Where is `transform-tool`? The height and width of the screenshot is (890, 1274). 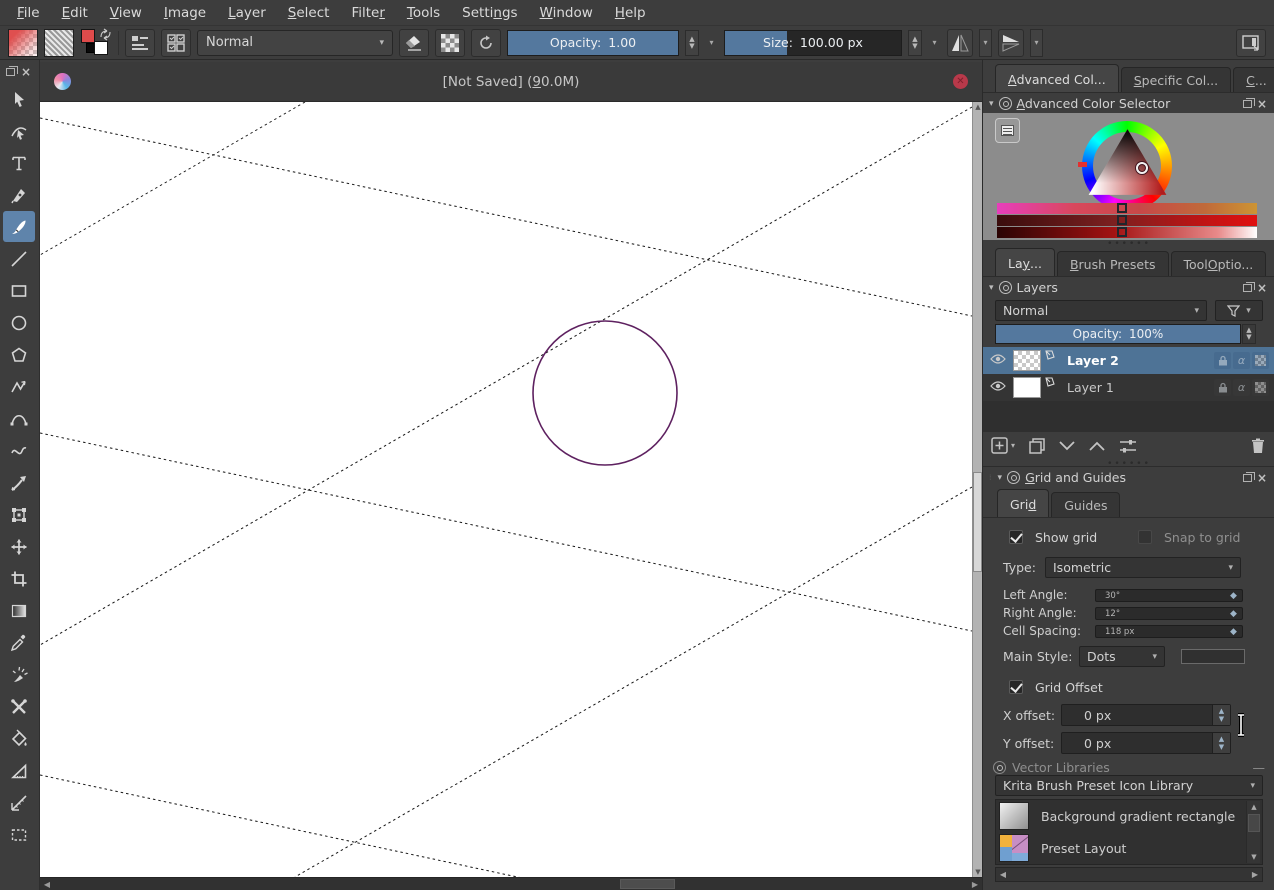
transform-tool is located at coordinates (19, 514).